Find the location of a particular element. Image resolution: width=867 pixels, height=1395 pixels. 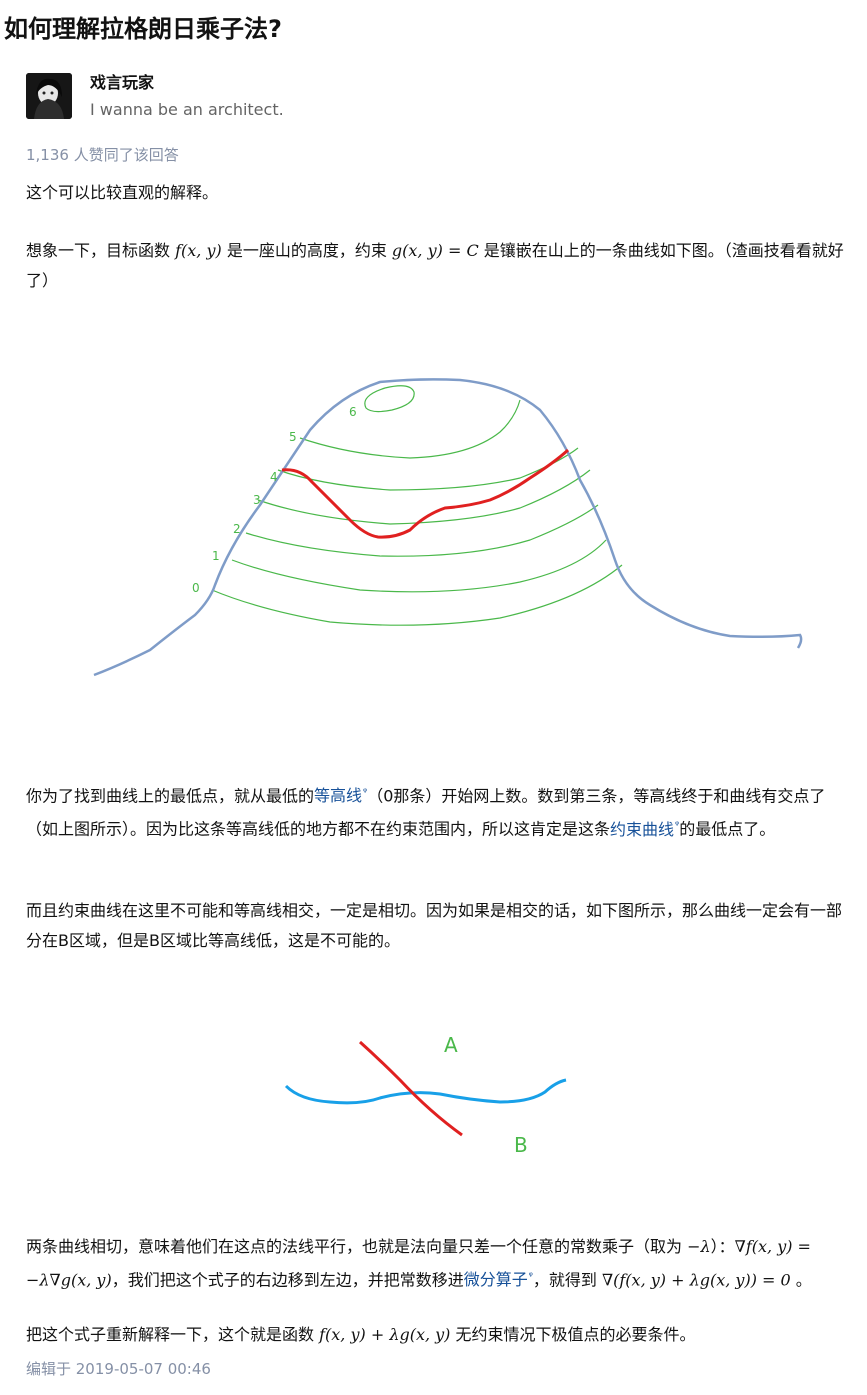

constraint-curve is located at coordinates (425, 493).